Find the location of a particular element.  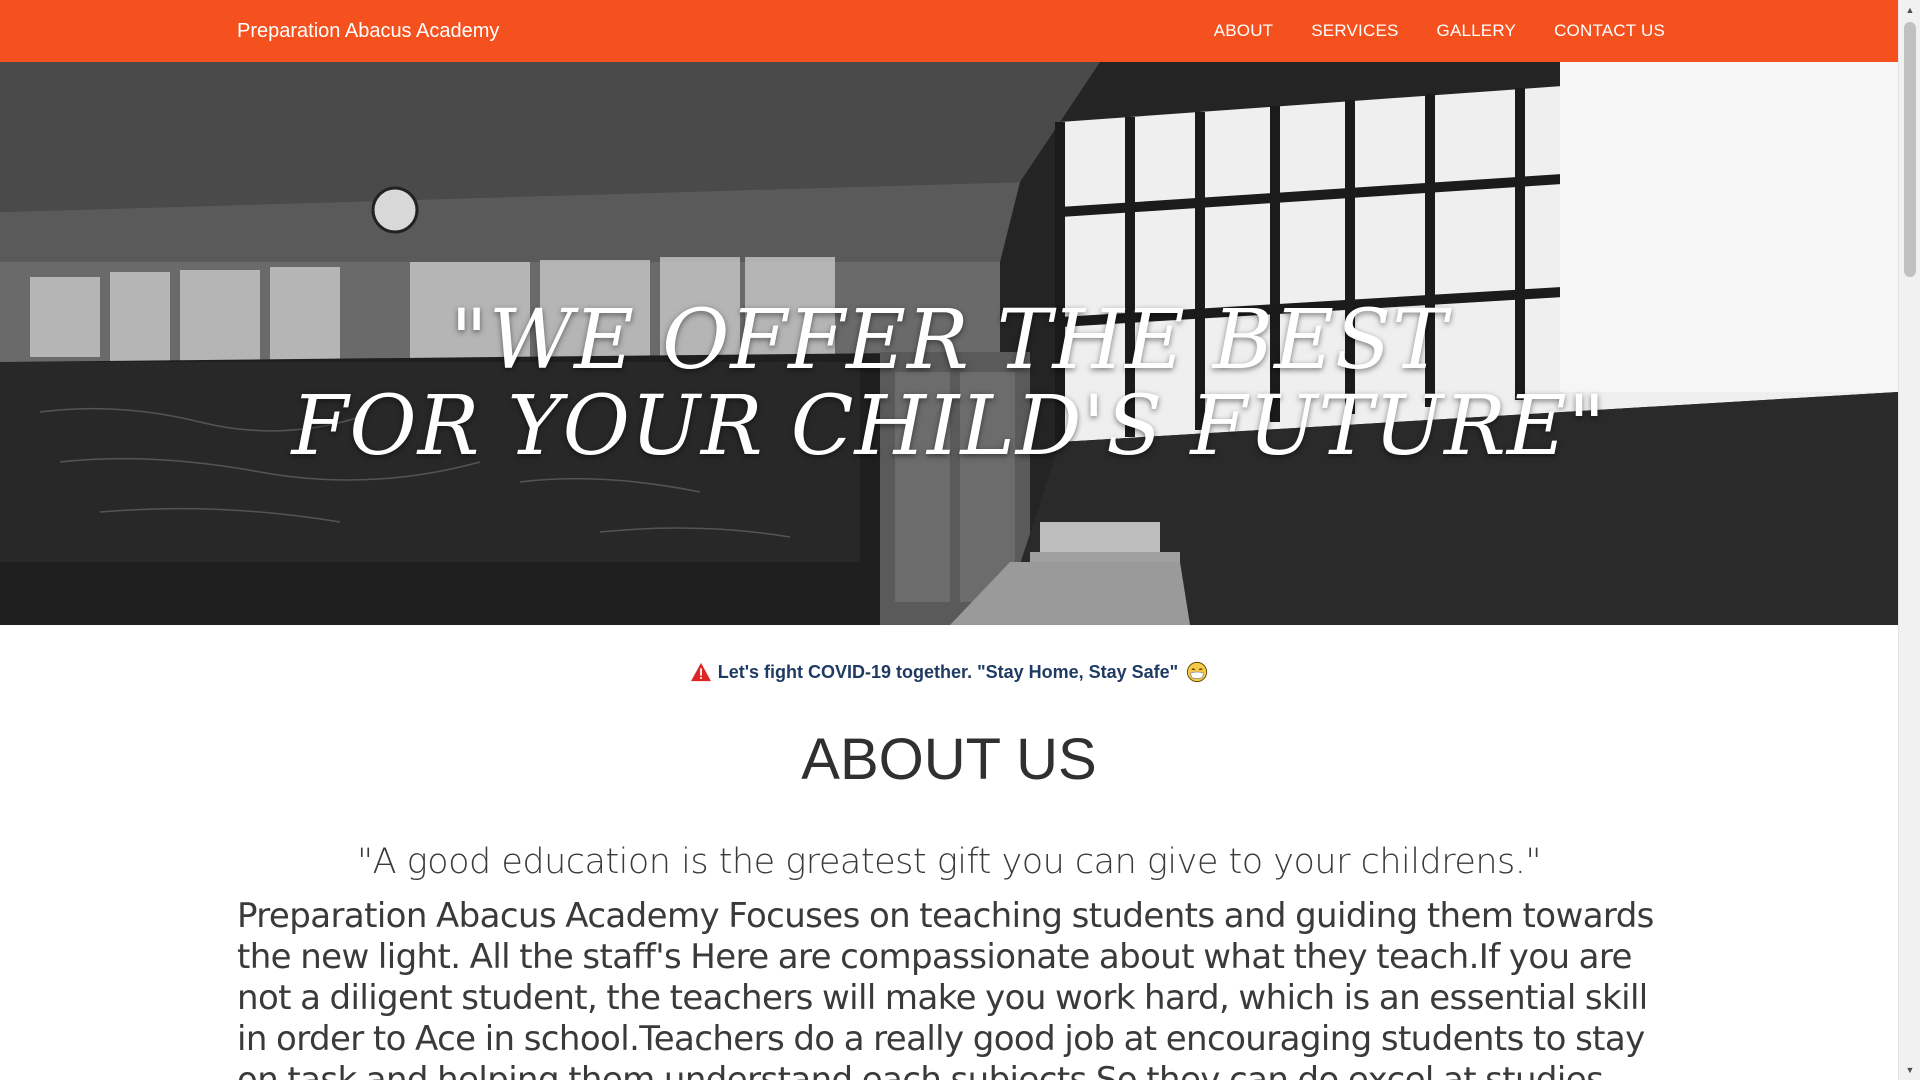

nav-link-contact-us: CONTACT US is located at coordinates (1609, 30).